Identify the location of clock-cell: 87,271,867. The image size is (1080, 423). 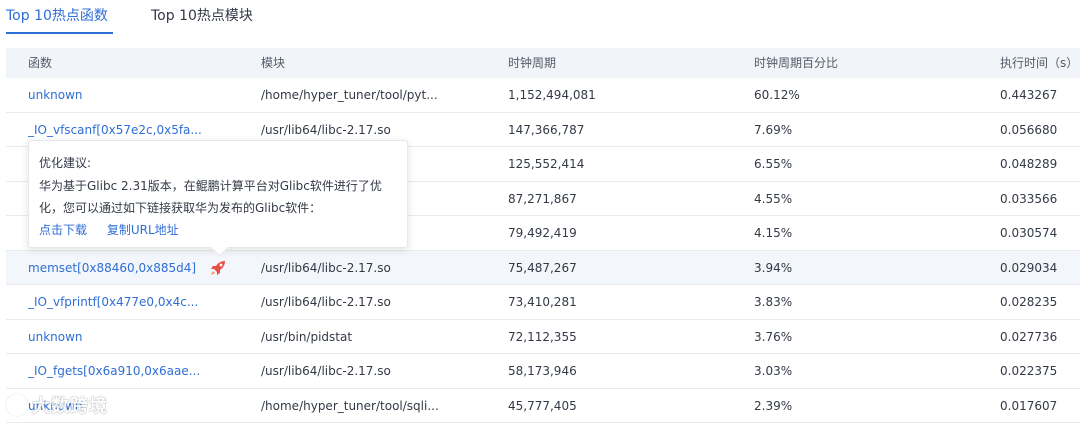
(542, 198).